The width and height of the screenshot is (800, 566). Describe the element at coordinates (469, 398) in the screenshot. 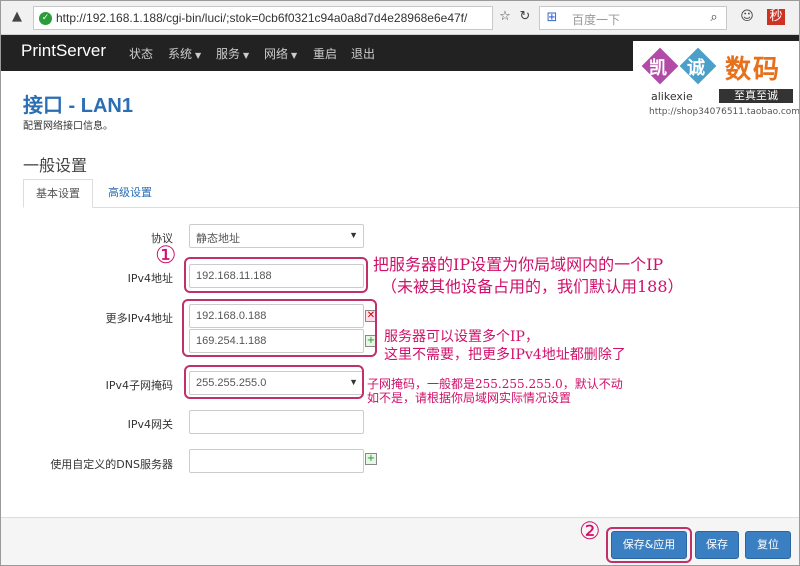

I see `annotation-note-3b: 如不是，请根据你局域网实际情况设置` at that location.